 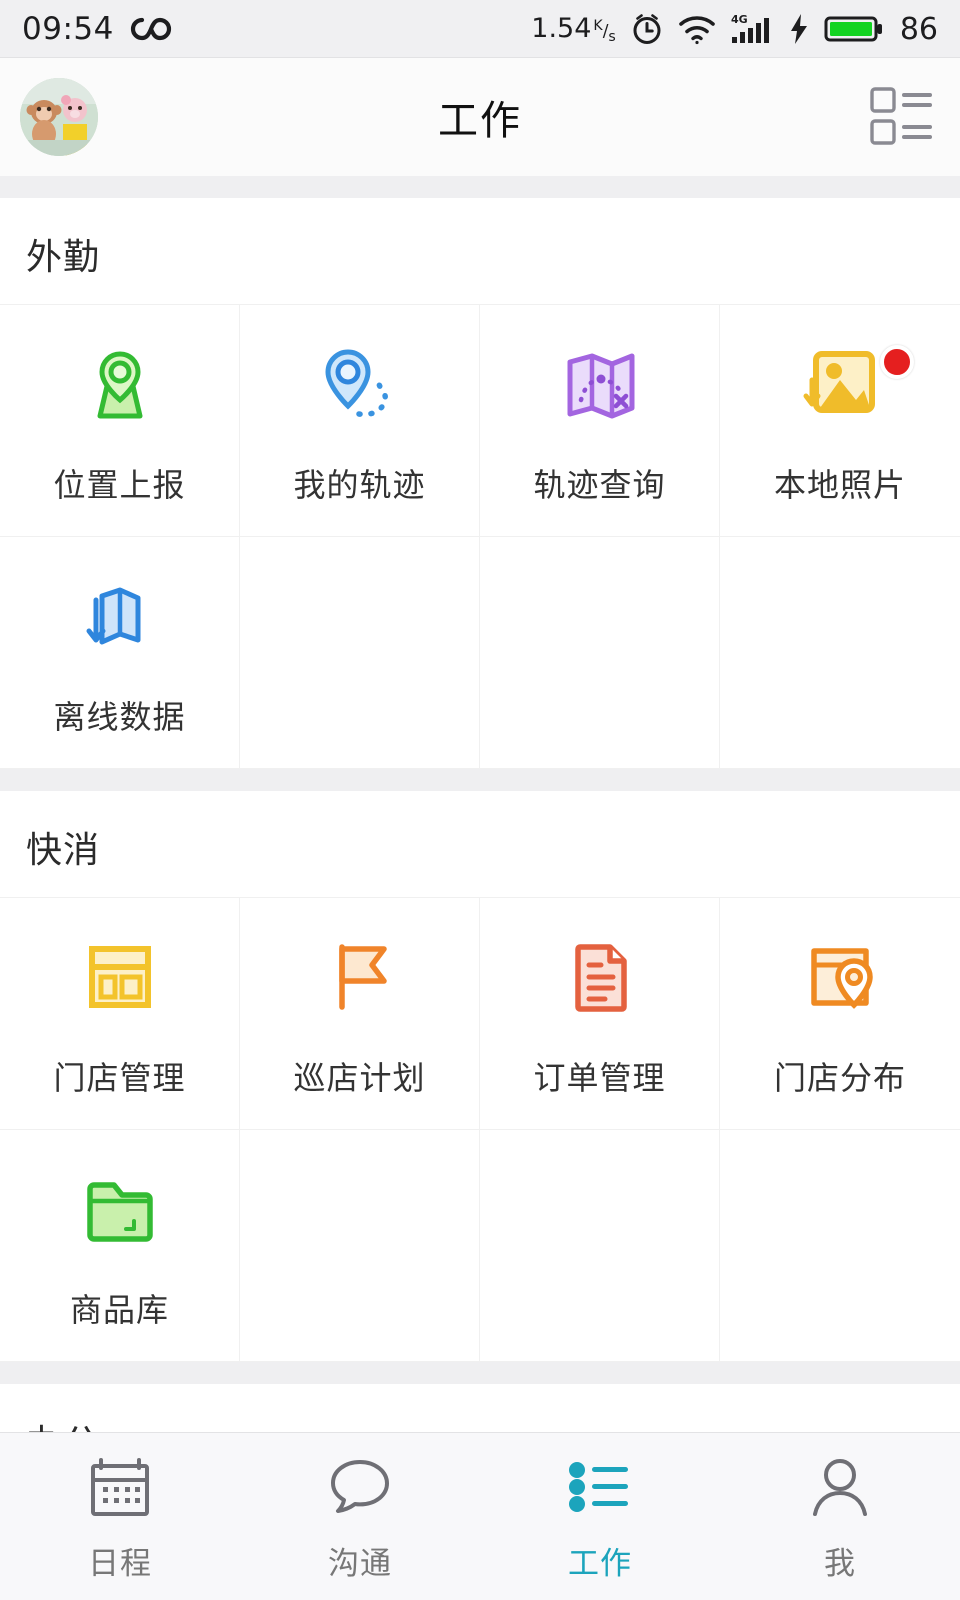 What do you see at coordinates (360, 384) in the screenshot?
I see `my-track-icon` at bounding box center [360, 384].